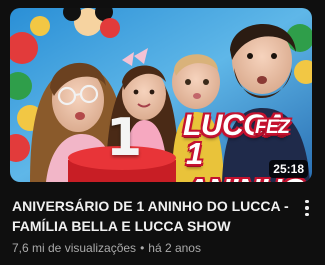 The image size is (325, 265). What do you see at coordinates (124, 138) in the screenshot?
I see `candle-number: 1` at bounding box center [124, 138].